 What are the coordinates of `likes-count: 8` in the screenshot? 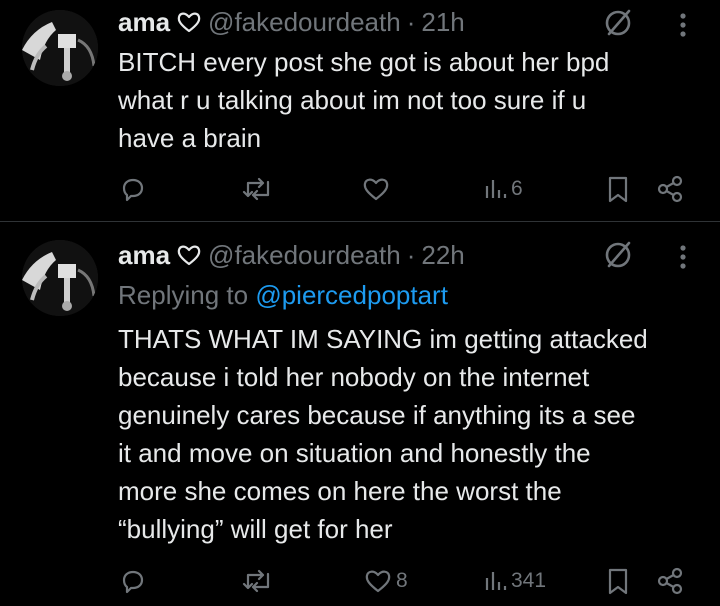 It's located at (402, 580).